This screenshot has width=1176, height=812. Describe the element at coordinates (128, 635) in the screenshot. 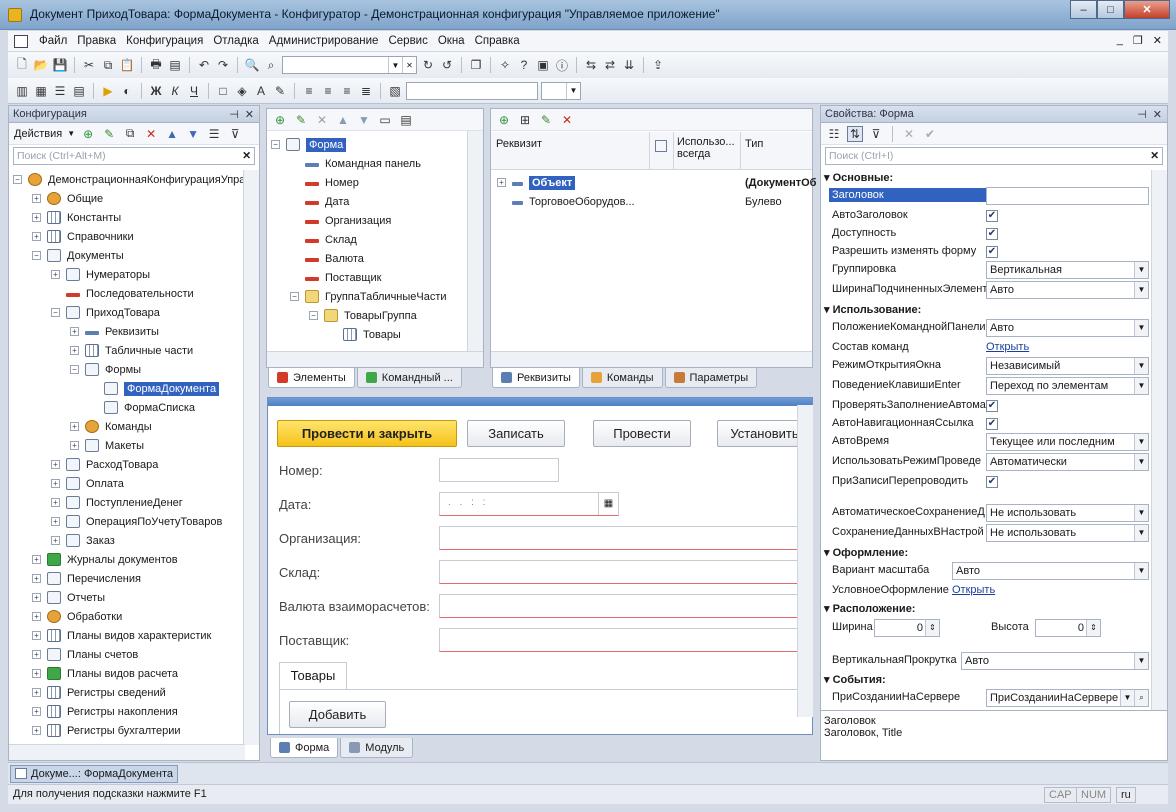

I see `tree-item: + Планы видов характеристик` at that location.